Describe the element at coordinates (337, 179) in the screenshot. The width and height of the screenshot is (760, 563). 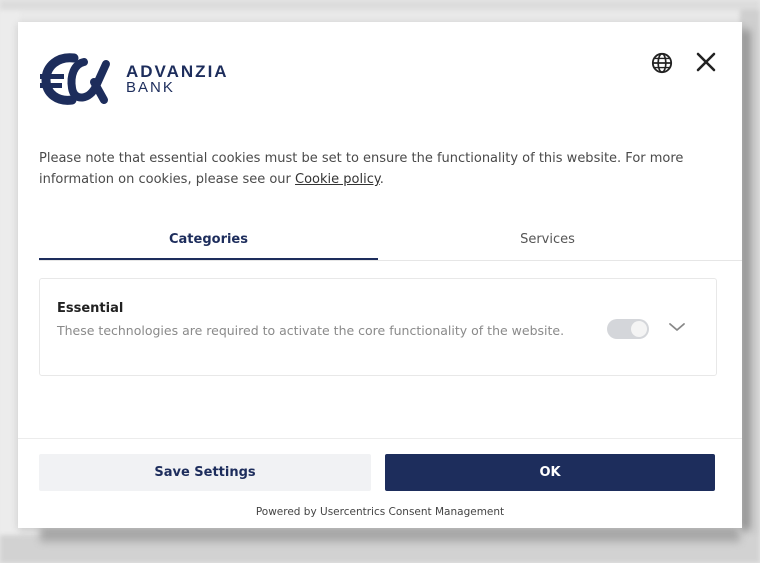
I see `cookie-policy-link: Cookie policy` at that location.